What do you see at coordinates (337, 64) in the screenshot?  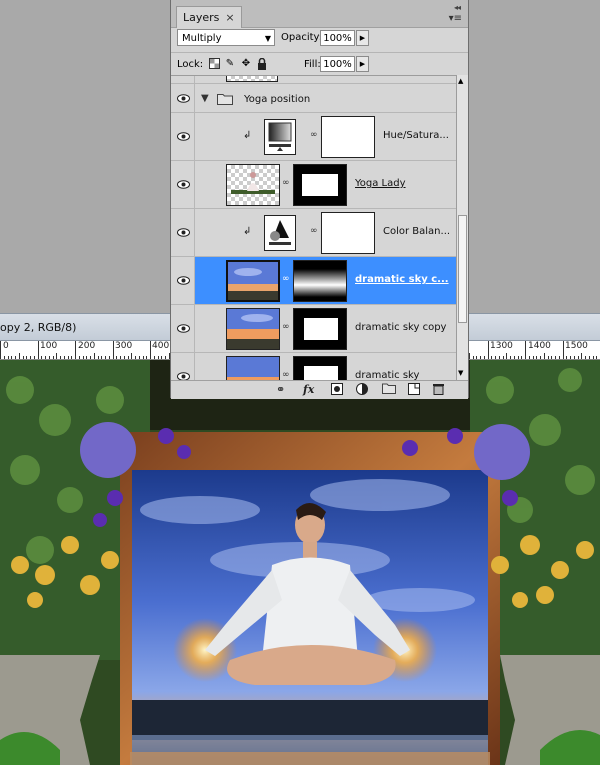 I see `fill-input: 100%` at bounding box center [337, 64].